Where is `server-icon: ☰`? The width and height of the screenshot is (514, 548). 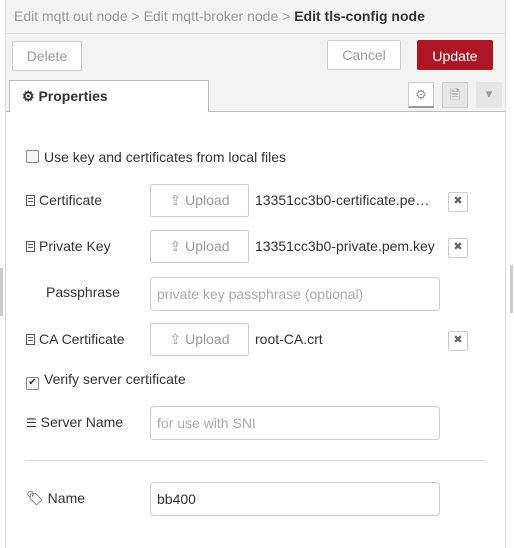
server-icon: ☰ is located at coordinates (31, 423).